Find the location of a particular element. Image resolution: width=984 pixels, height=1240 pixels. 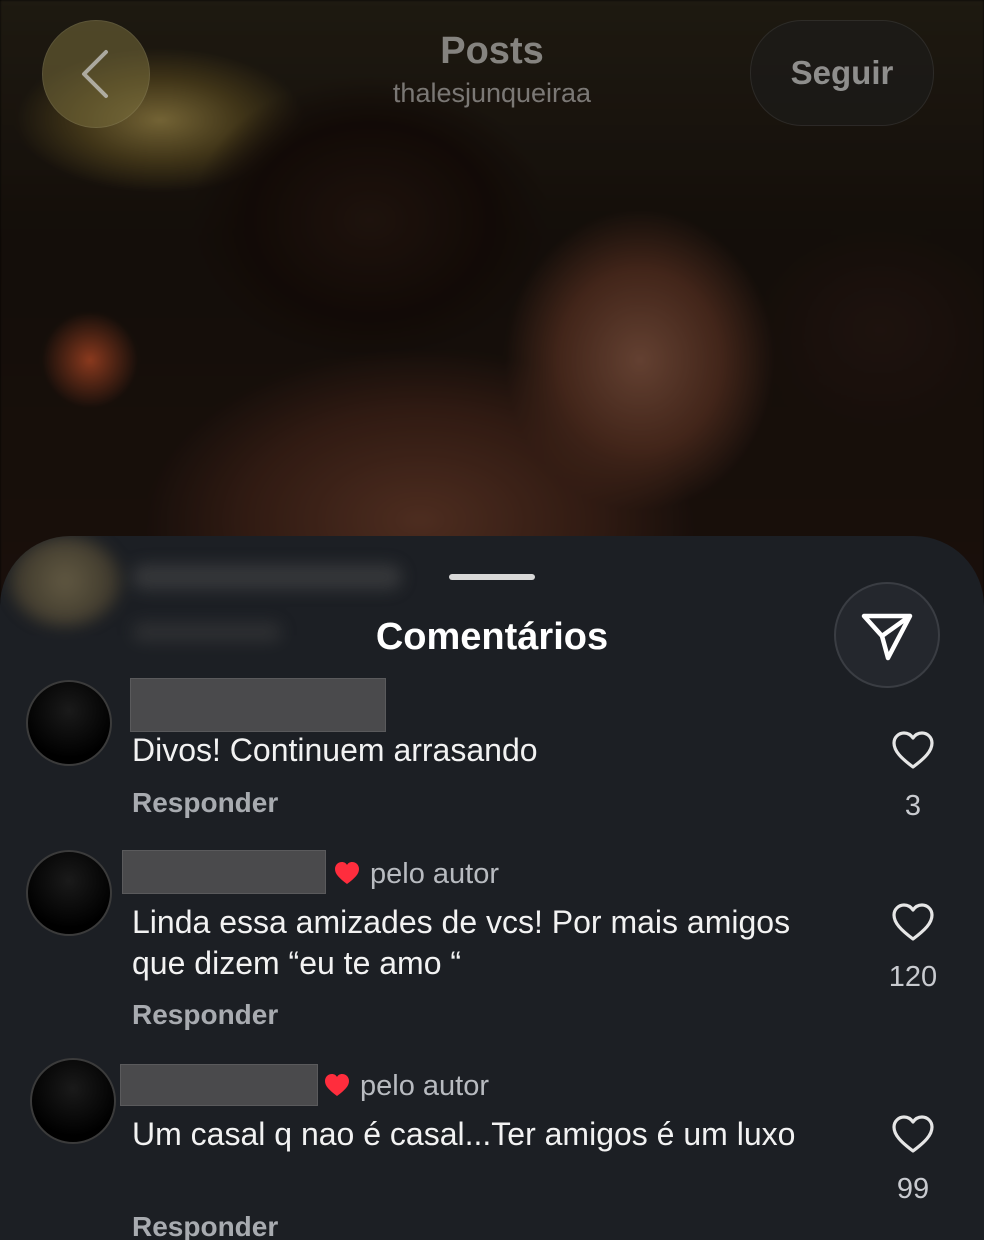

blurred-reply-line is located at coordinates (207, 632).